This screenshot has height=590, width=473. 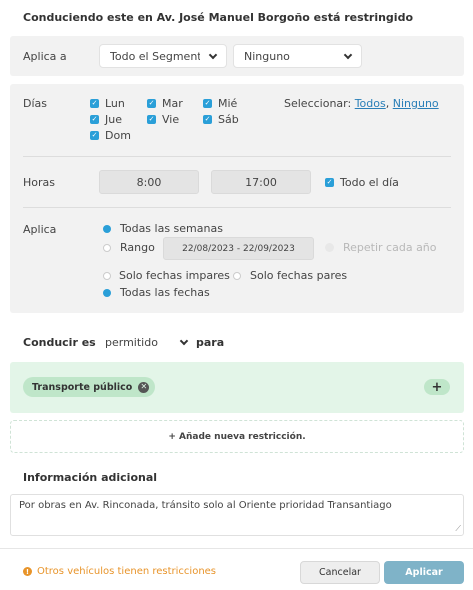 What do you see at coordinates (236, 548) in the screenshot?
I see `footer-divider` at bounding box center [236, 548].